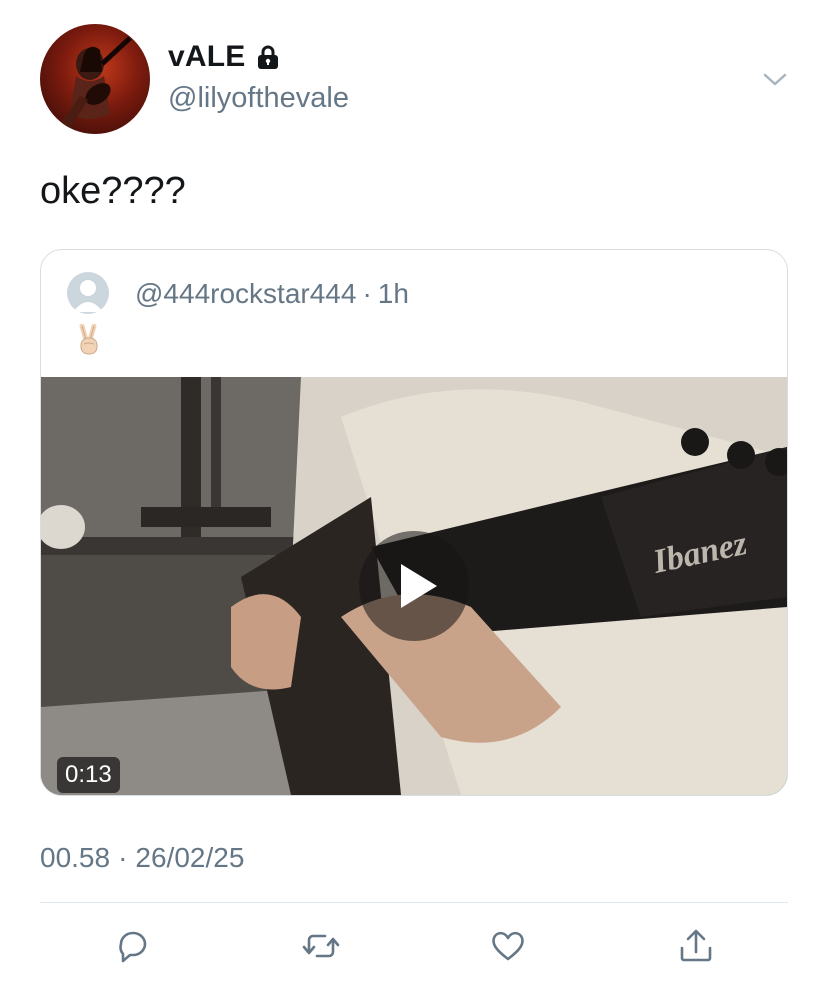 The image size is (828, 992). I want to click on tweet-text: oke????, so click(113, 191).